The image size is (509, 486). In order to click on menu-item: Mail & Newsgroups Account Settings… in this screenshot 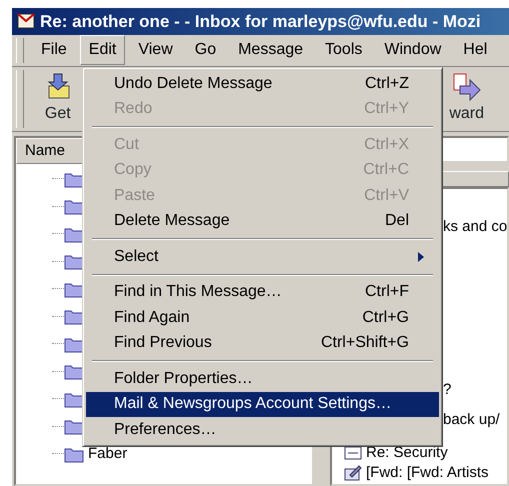, I will do `click(262, 404)`.